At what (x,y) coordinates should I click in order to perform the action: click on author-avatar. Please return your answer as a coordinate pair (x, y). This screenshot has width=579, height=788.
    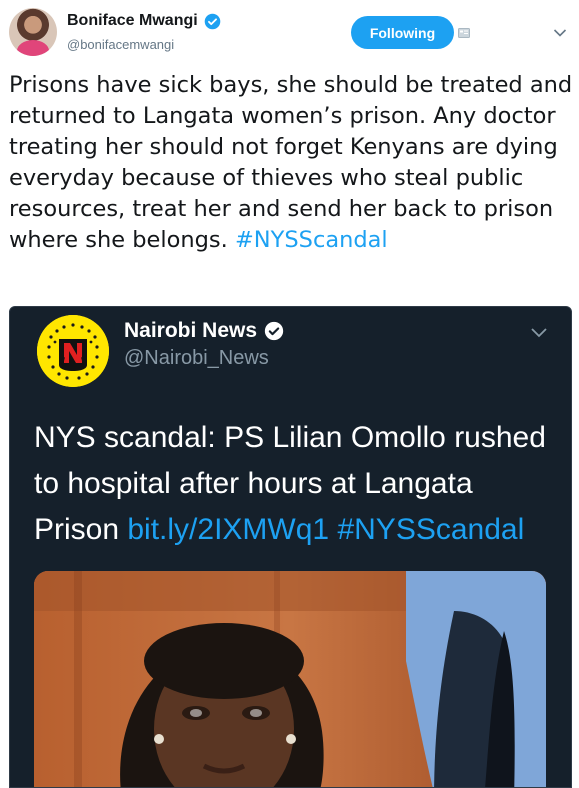
    Looking at the image, I should click on (33, 32).